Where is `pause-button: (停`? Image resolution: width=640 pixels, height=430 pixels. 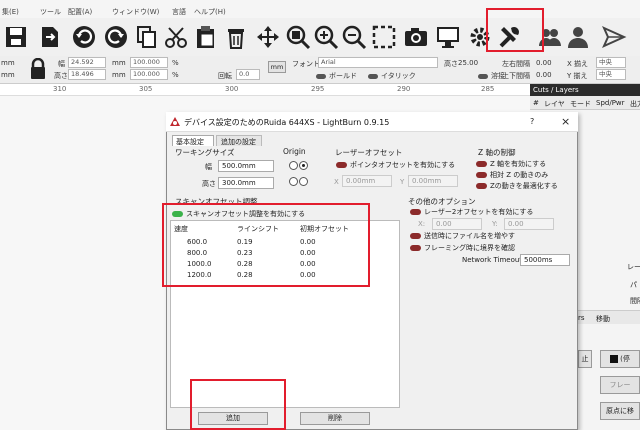 pause-button: (停 is located at coordinates (620, 359).